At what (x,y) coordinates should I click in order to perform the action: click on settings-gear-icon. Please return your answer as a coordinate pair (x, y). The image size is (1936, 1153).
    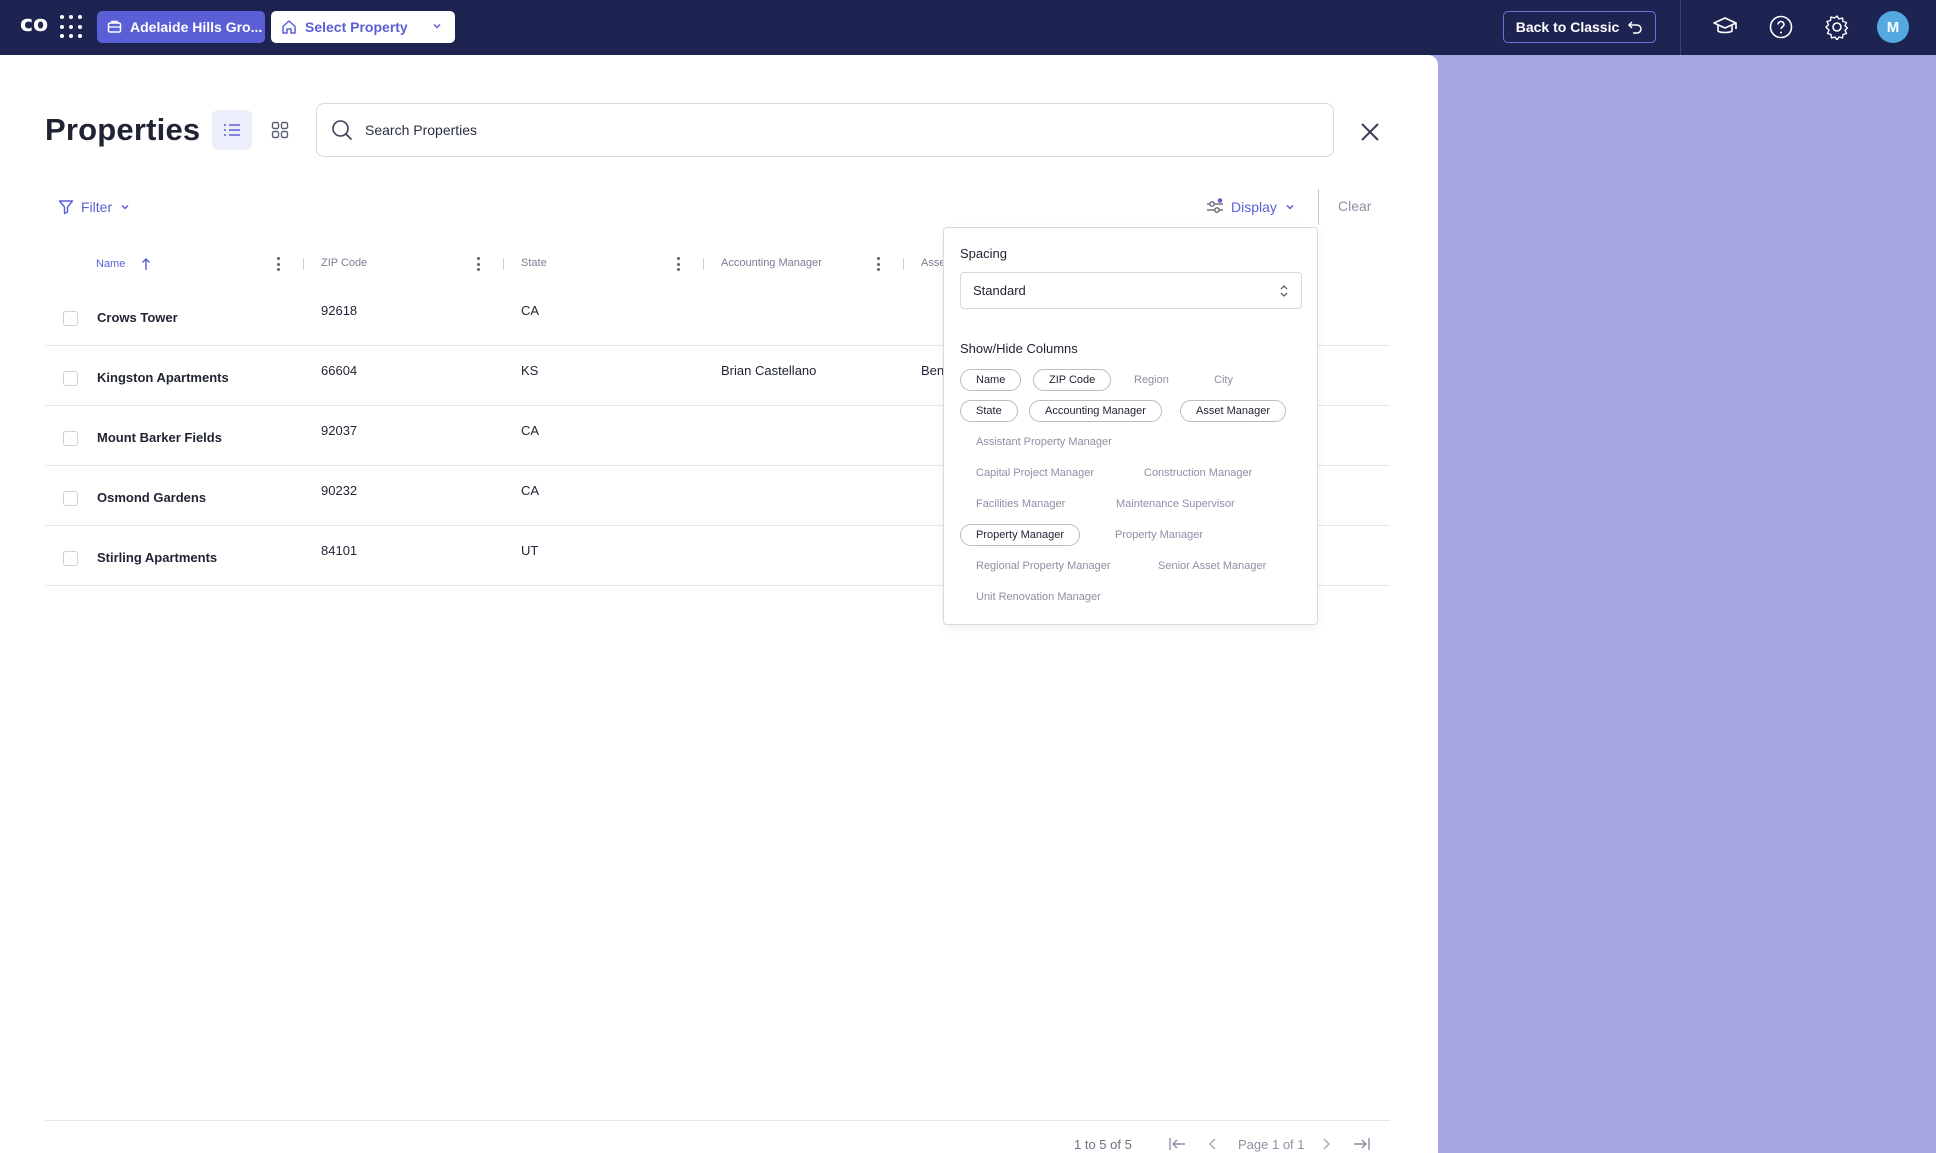
    Looking at the image, I should click on (1837, 27).